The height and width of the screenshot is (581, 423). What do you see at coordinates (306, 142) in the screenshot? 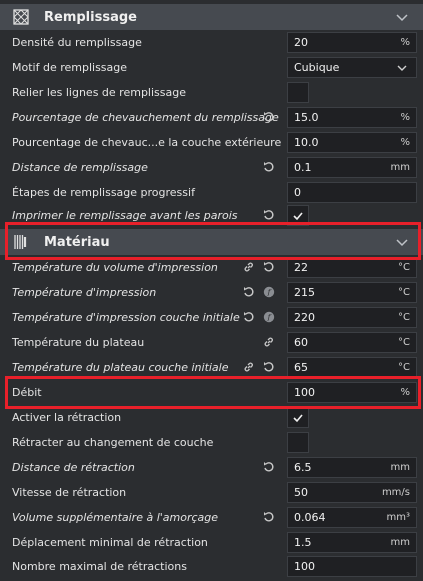
I see `field-value: 10.0` at bounding box center [306, 142].